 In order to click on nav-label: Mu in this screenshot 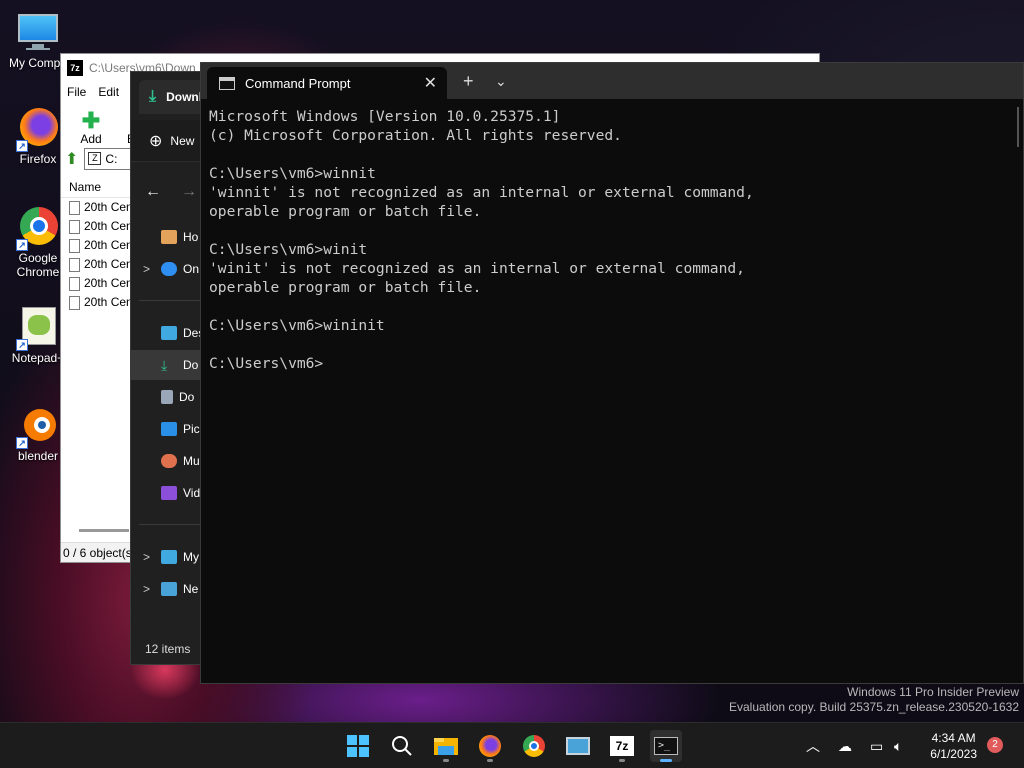, I will do `click(191, 461)`.